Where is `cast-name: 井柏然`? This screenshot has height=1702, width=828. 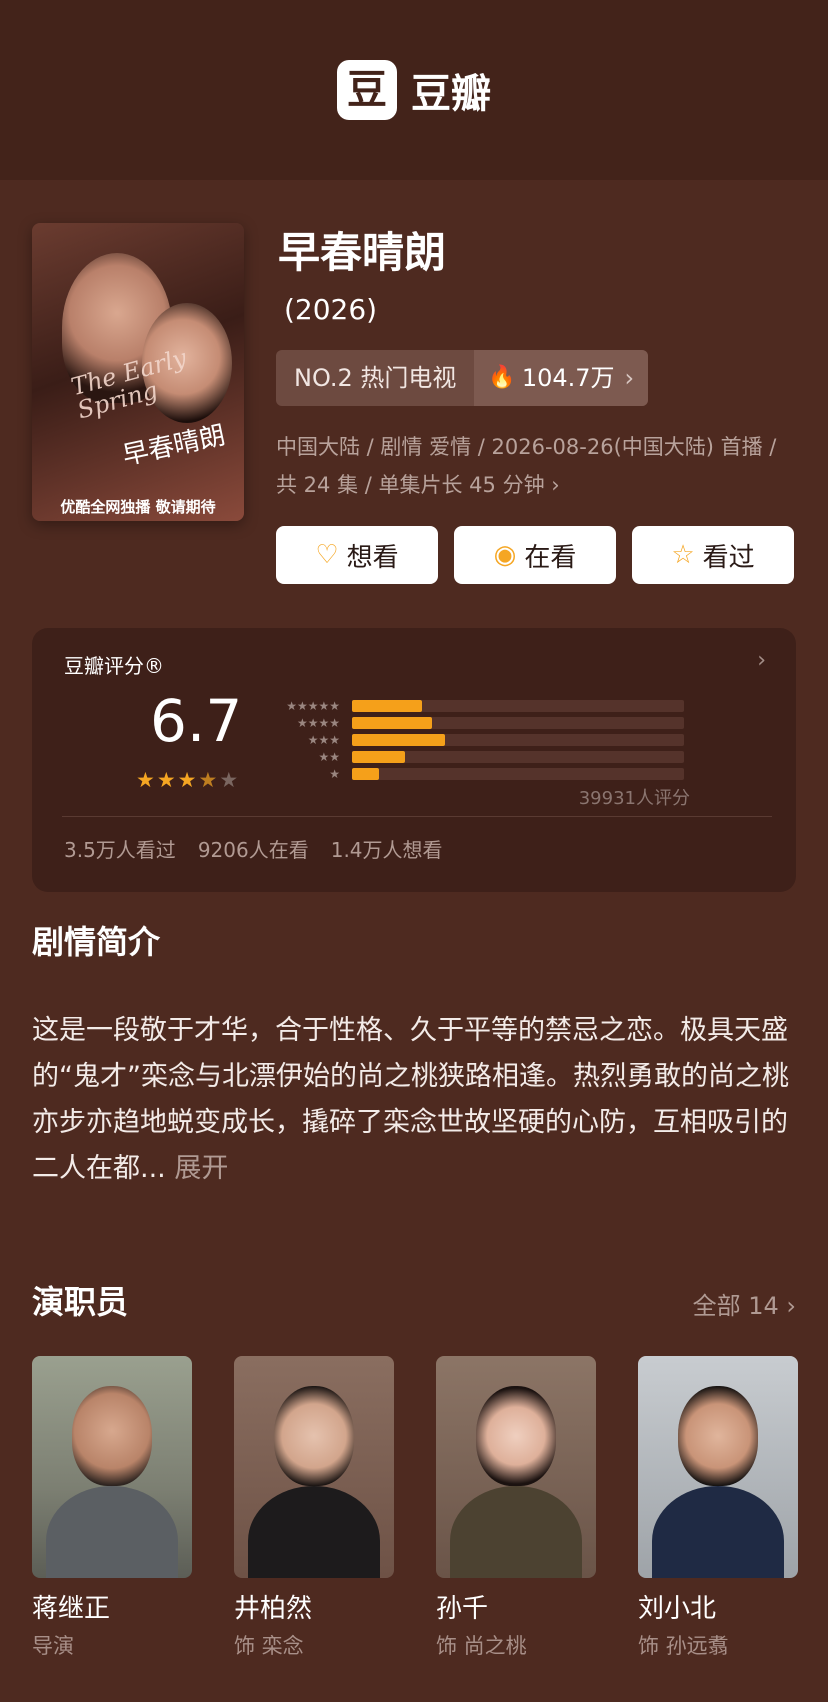 cast-name: 井柏然 is located at coordinates (273, 1609).